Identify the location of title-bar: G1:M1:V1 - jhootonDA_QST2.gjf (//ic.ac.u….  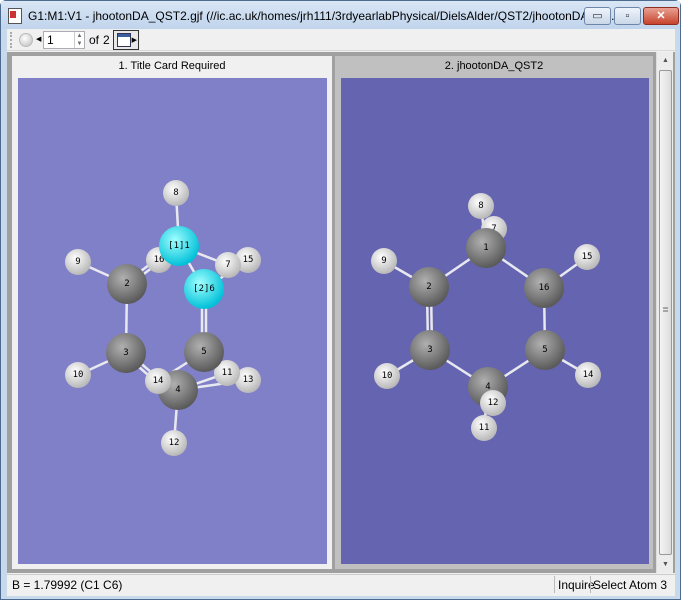
(340, 15).